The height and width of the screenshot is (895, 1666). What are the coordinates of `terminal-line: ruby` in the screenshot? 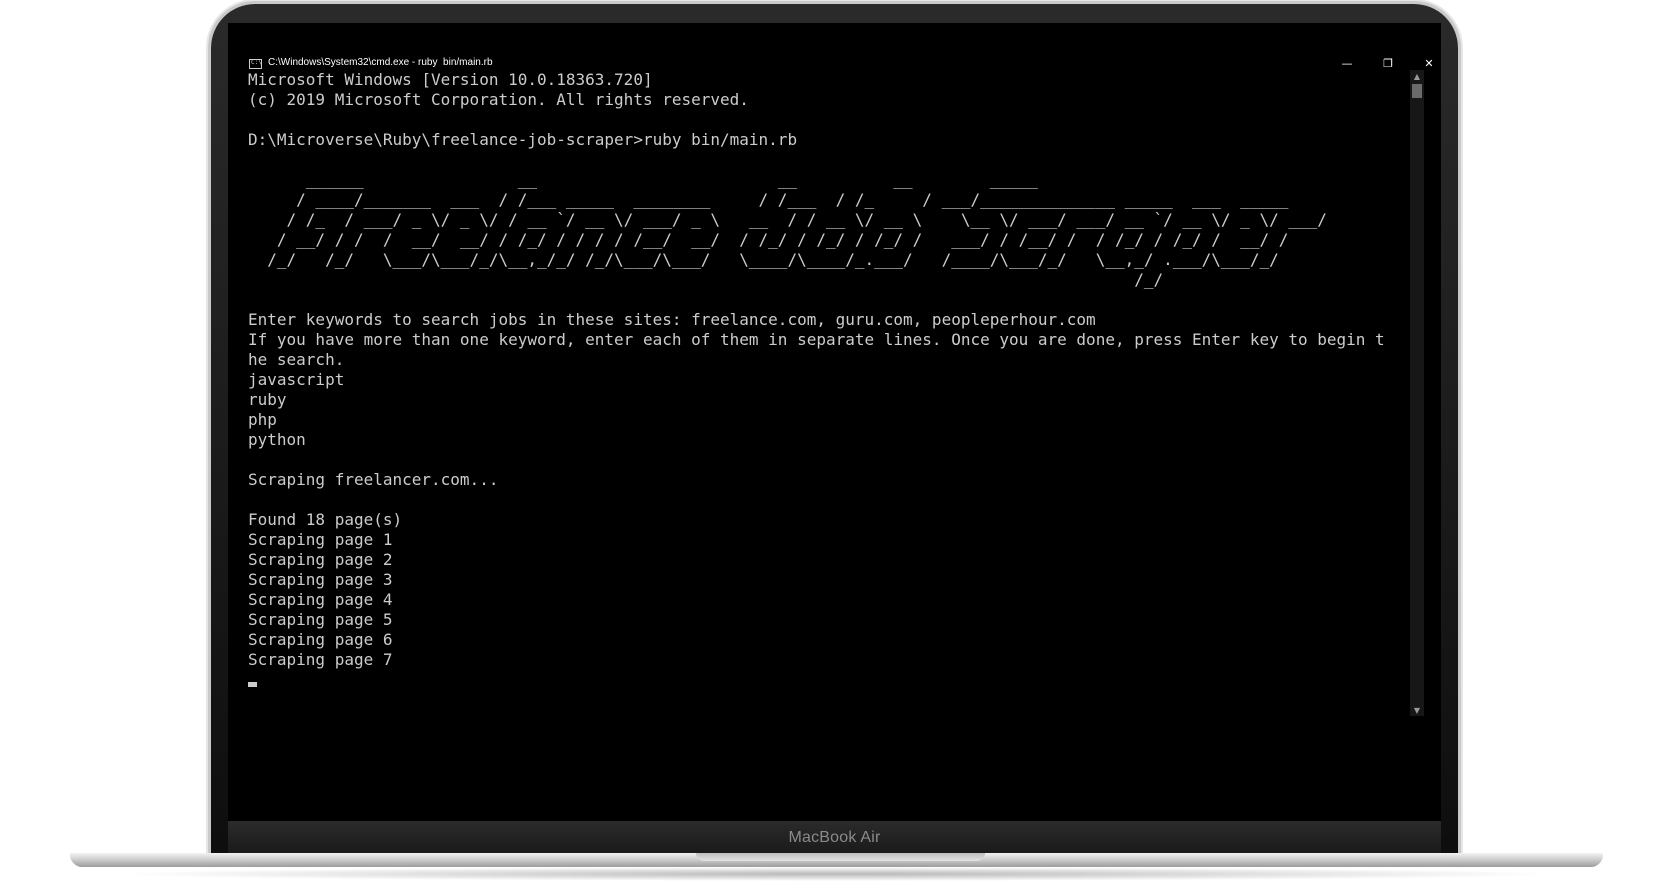 It's located at (267, 399).